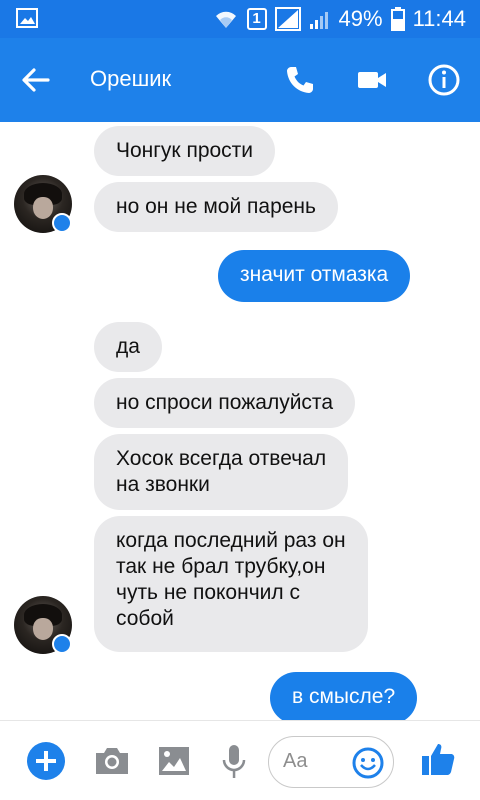 The width and height of the screenshot is (480, 800). I want to click on message-text: значит отмазка, so click(314, 274).